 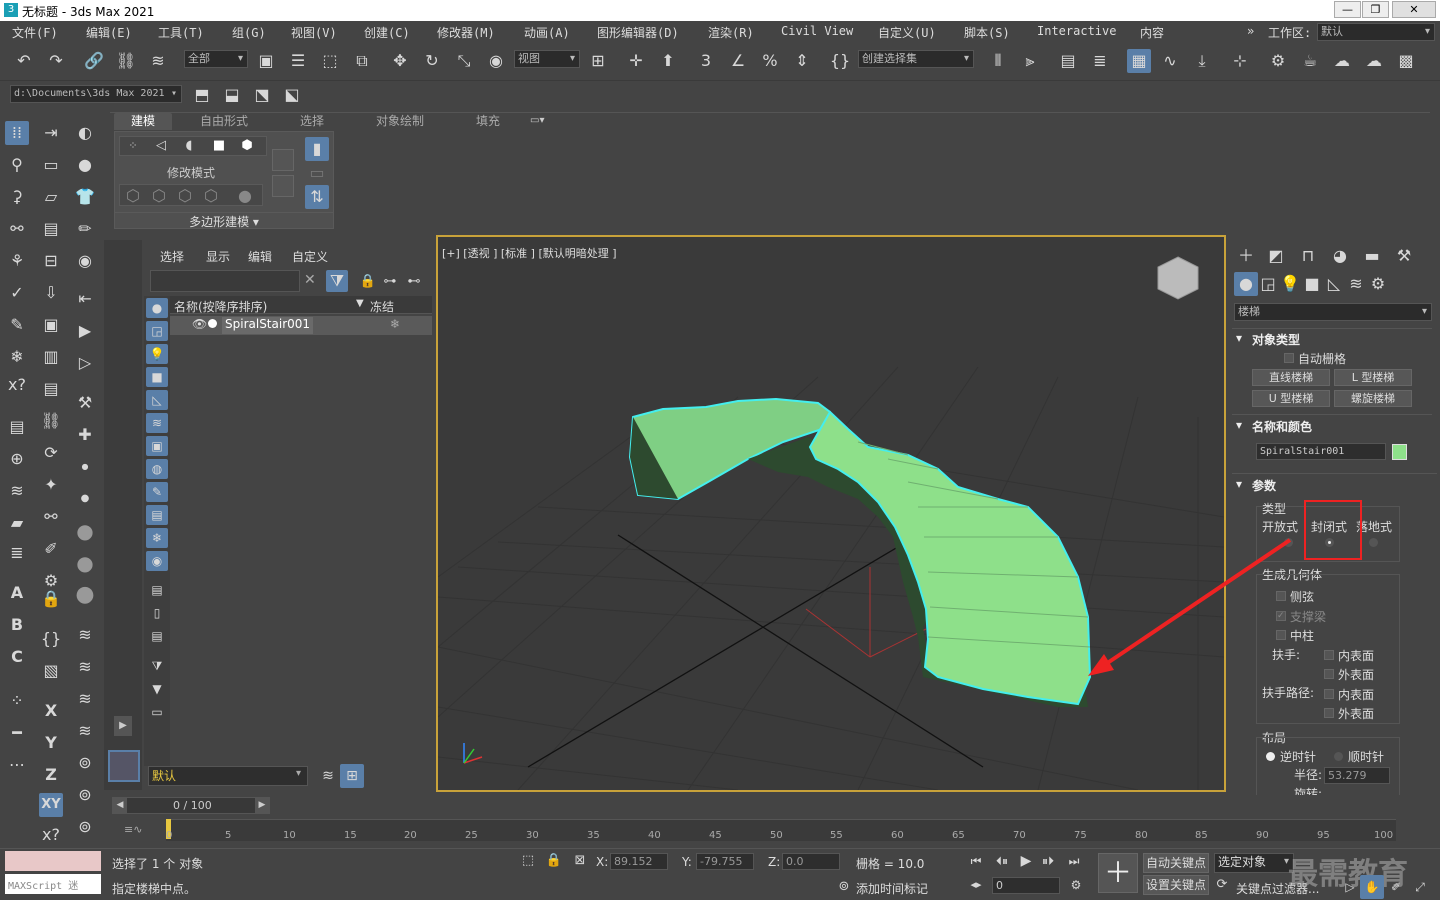 I want to click on bind-spacewarp-icon: ≋, so click(x=158, y=61).